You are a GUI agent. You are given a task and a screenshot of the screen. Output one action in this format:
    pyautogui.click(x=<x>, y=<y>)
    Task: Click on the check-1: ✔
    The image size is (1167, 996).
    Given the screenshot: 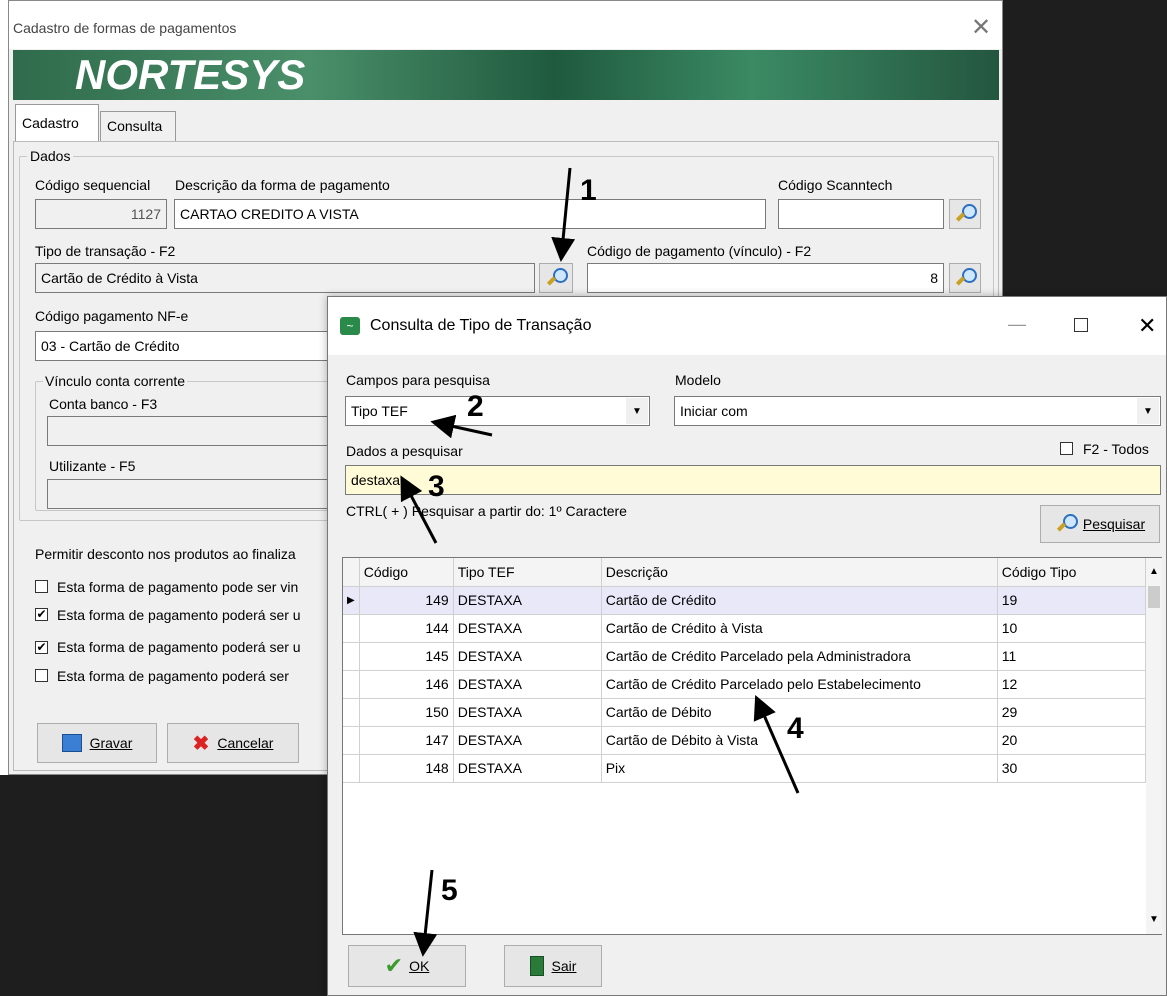 What is the action you would take?
    pyautogui.click(x=41, y=614)
    